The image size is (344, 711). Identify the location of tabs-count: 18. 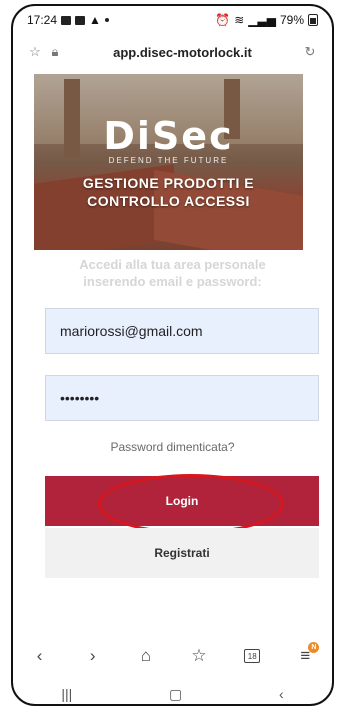
(252, 656).